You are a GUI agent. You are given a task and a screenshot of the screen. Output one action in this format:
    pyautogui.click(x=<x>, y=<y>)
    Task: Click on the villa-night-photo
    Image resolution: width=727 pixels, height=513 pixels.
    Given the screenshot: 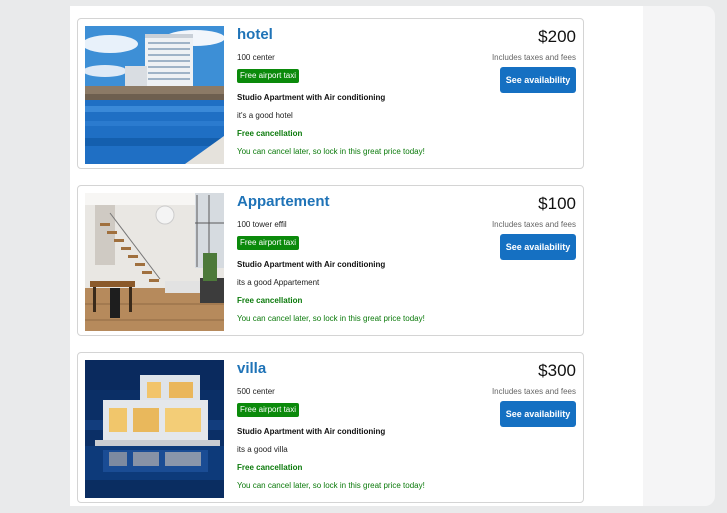 What is the action you would take?
    pyautogui.click(x=154, y=429)
    